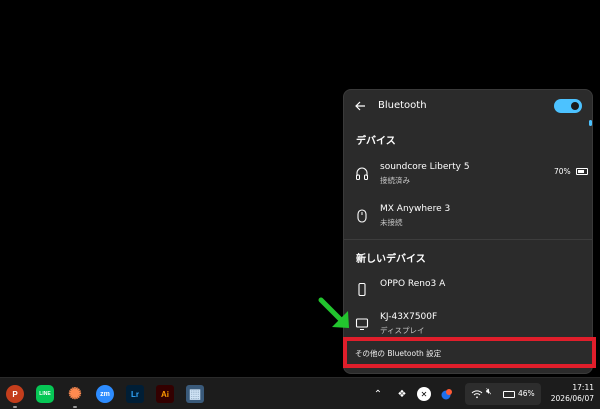  What do you see at coordinates (362, 216) in the screenshot?
I see `mouse-icon` at bounding box center [362, 216].